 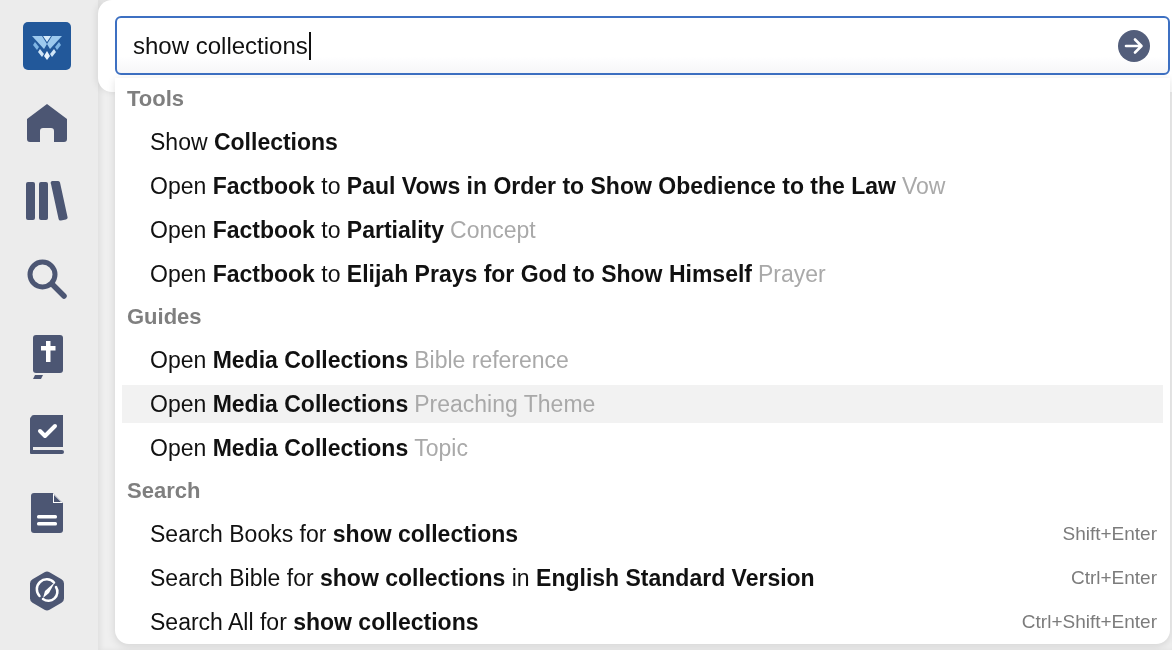 I want to click on arrow-right-circle-icon, so click(x=1134, y=45).